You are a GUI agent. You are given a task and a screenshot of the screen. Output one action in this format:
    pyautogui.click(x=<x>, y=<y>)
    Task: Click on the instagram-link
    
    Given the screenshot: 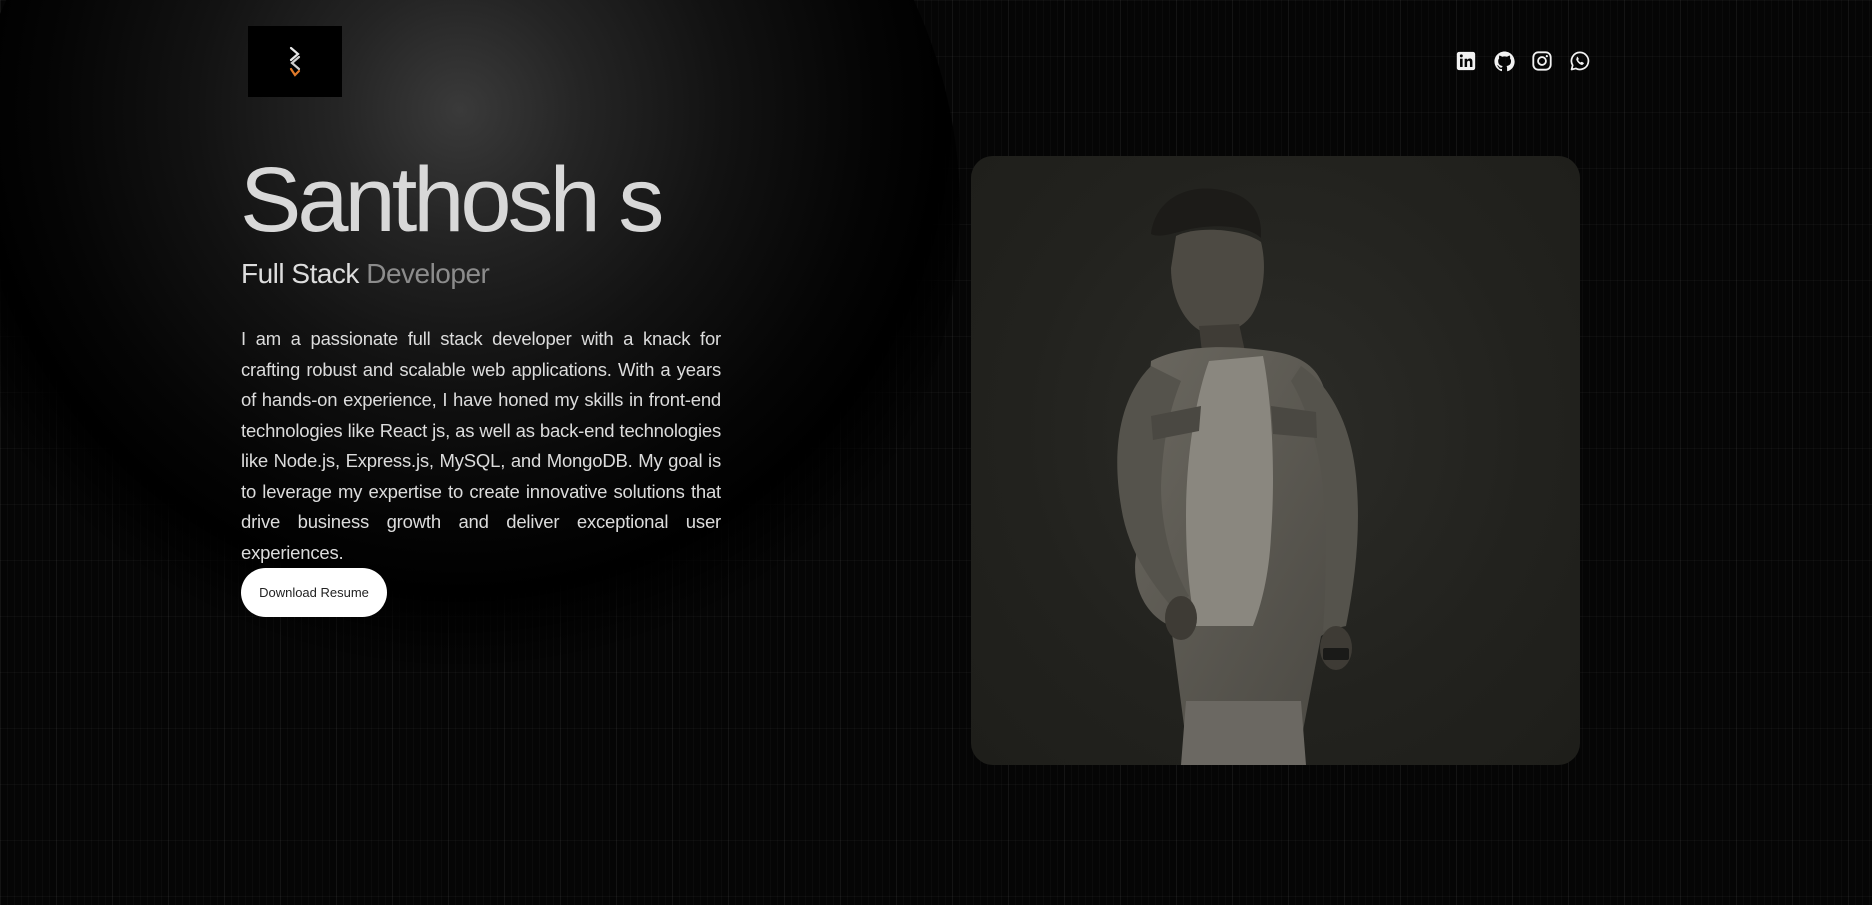 What is the action you would take?
    pyautogui.click(x=1542, y=61)
    